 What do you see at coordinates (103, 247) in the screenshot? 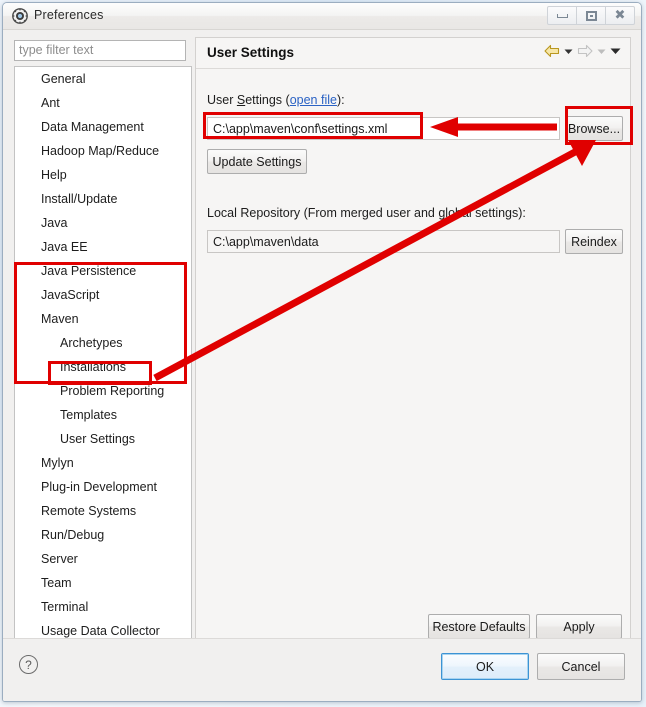
I see `tree-item-java-ee: Java EE` at bounding box center [103, 247].